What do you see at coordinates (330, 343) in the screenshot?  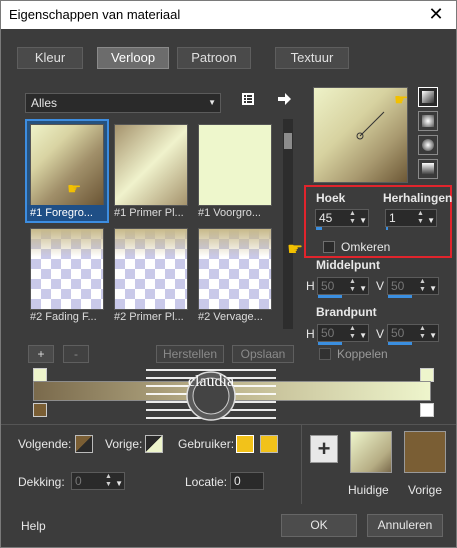 I see `focal-h-slider` at bounding box center [330, 343].